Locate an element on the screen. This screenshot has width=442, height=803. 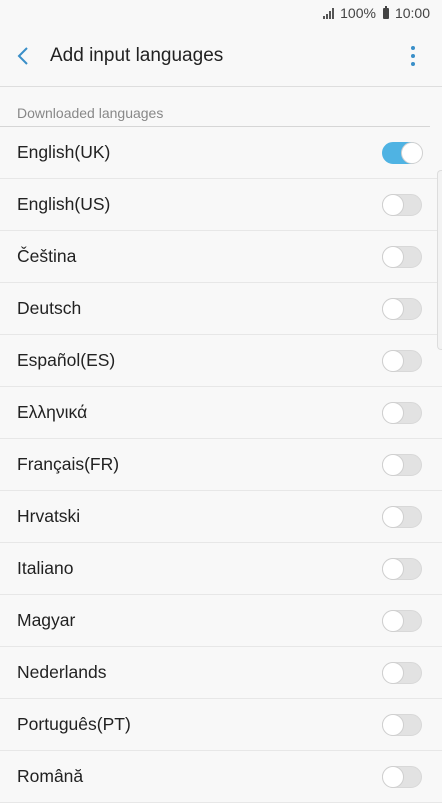
status-bar: 100% 10:00 is located at coordinates (221, 13).